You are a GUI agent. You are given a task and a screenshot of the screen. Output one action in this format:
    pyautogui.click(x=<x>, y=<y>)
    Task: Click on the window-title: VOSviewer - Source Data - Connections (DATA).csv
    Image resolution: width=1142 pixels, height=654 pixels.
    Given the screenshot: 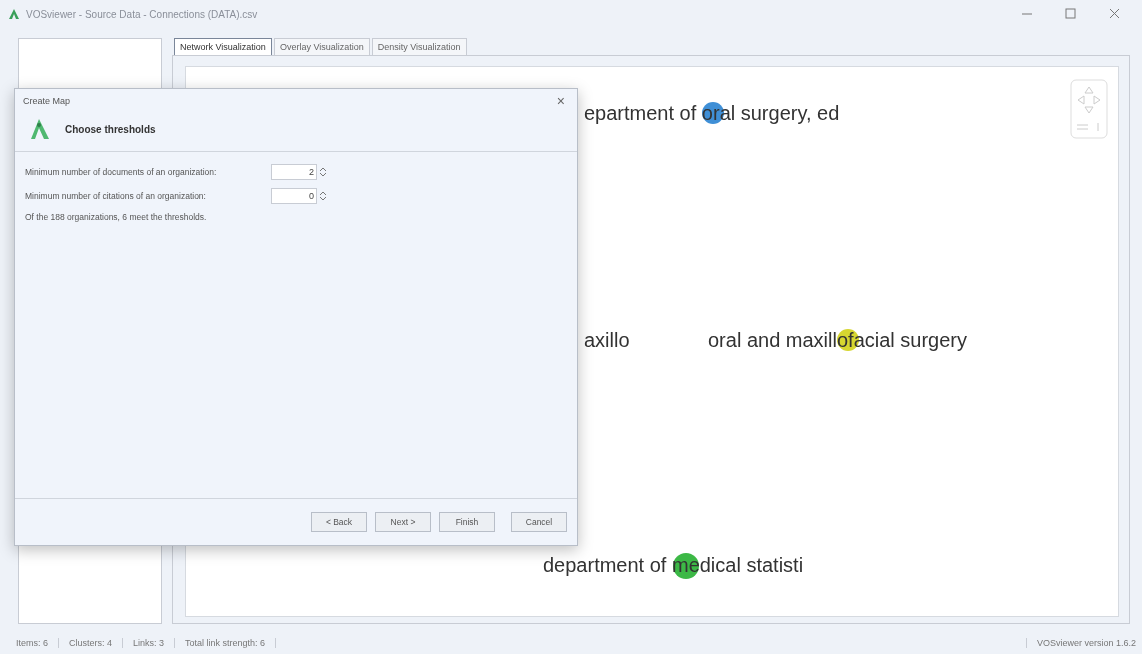 What is the action you would take?
    pyautogui.click(x=142, y=14)
    